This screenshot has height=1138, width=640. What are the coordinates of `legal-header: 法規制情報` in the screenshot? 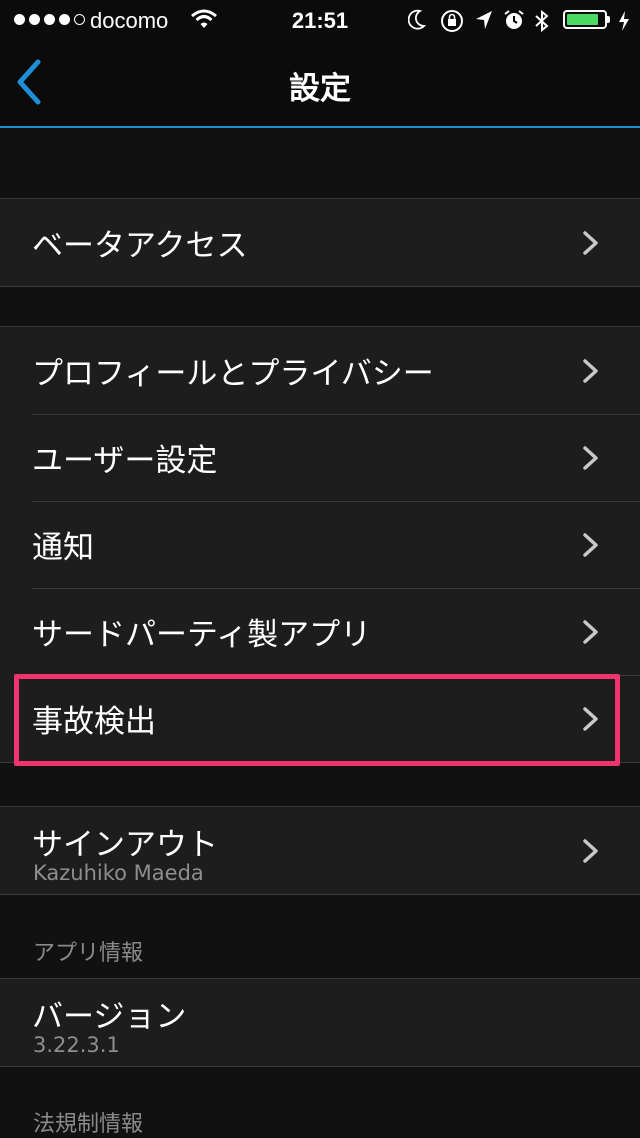 It's located at (88, 1124).